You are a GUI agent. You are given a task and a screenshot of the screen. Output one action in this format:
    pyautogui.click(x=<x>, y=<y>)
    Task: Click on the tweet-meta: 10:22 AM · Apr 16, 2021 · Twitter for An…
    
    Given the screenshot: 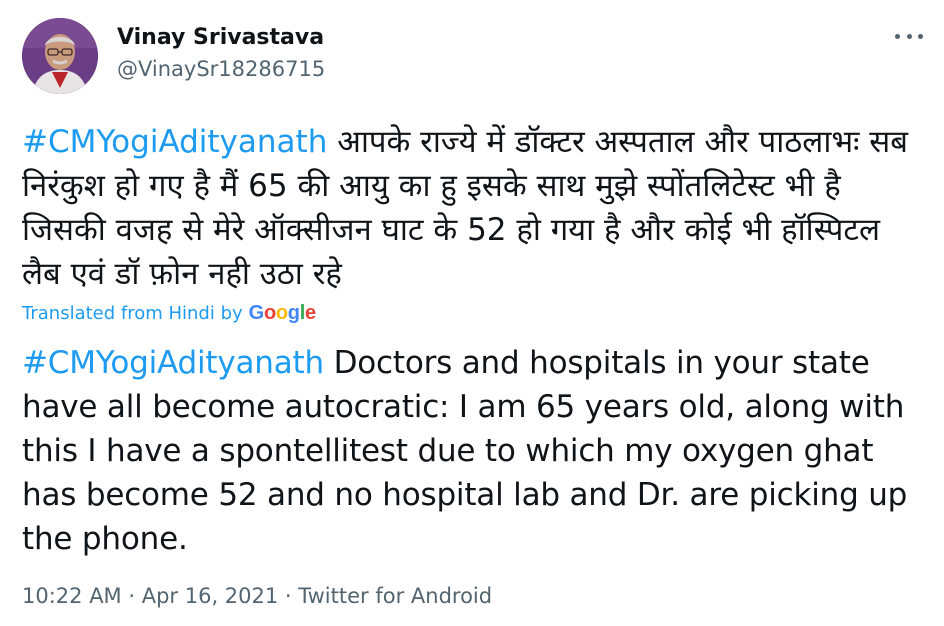 What is the action you would take?
    pyautogui.click(x=257, y=596)
    